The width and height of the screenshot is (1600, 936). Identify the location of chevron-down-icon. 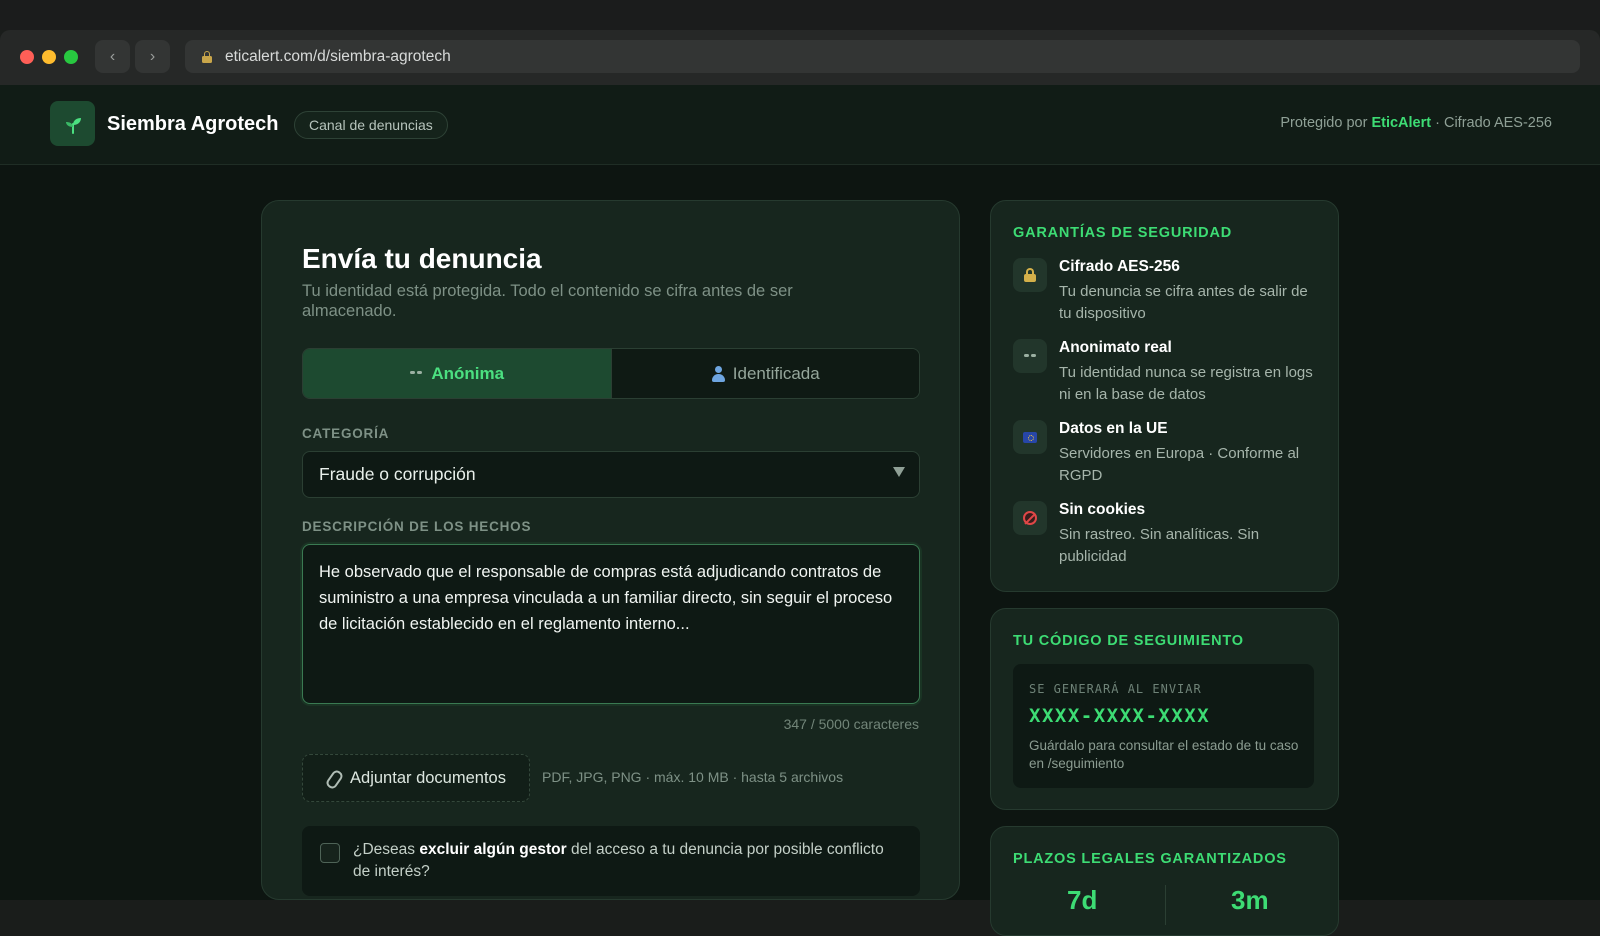
(899, 472).